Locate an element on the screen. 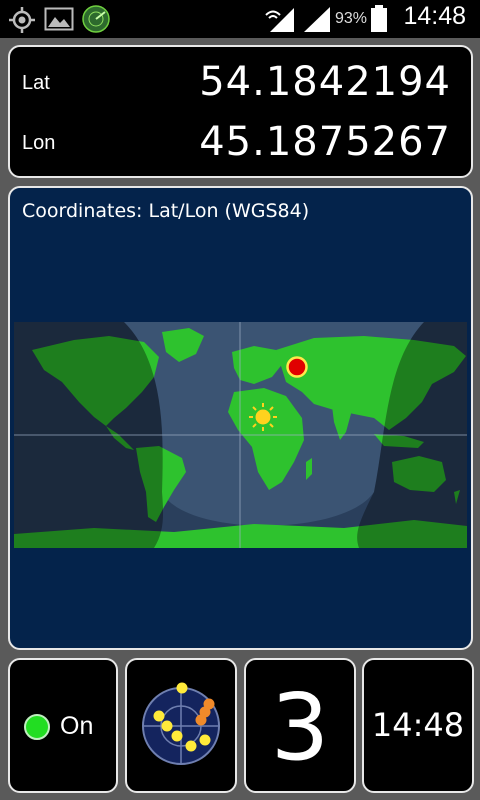 Image resolution: width=480 pixels, height=800 pixels. satellite-count: 3 is located at coordinates (300, 727).